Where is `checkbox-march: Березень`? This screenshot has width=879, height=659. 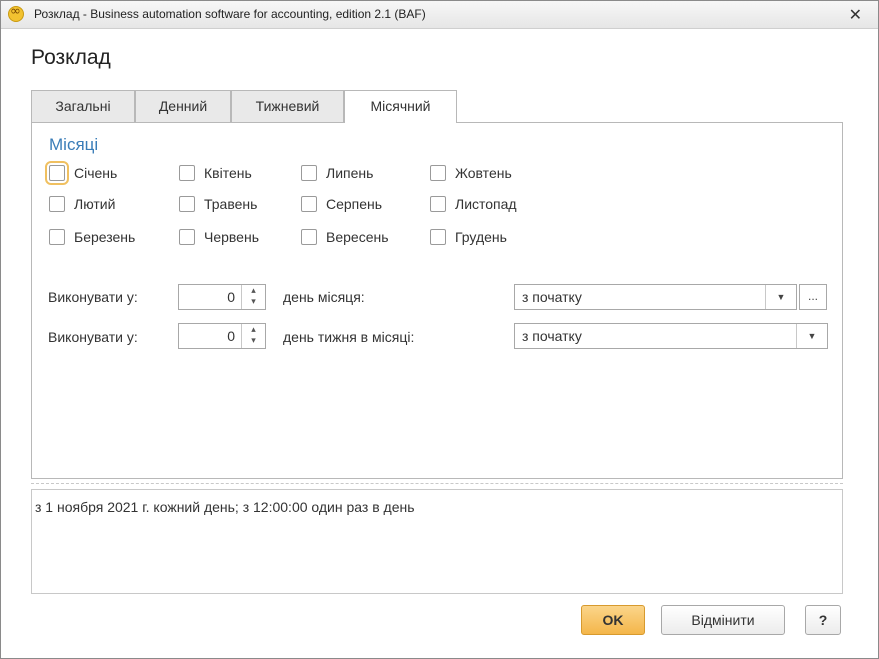 checkbox-march: Березень is located at coordinates (92, 237).